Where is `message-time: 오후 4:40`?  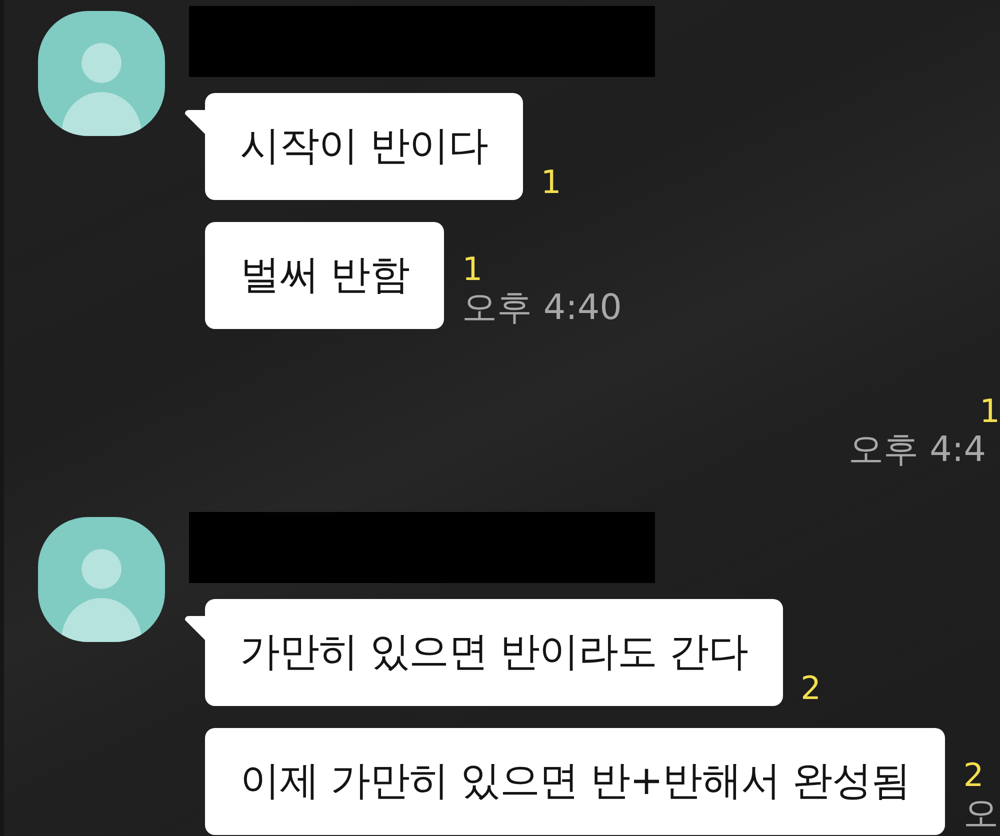
message-time: 오후 4:40 is located at coordinates (542, 308).